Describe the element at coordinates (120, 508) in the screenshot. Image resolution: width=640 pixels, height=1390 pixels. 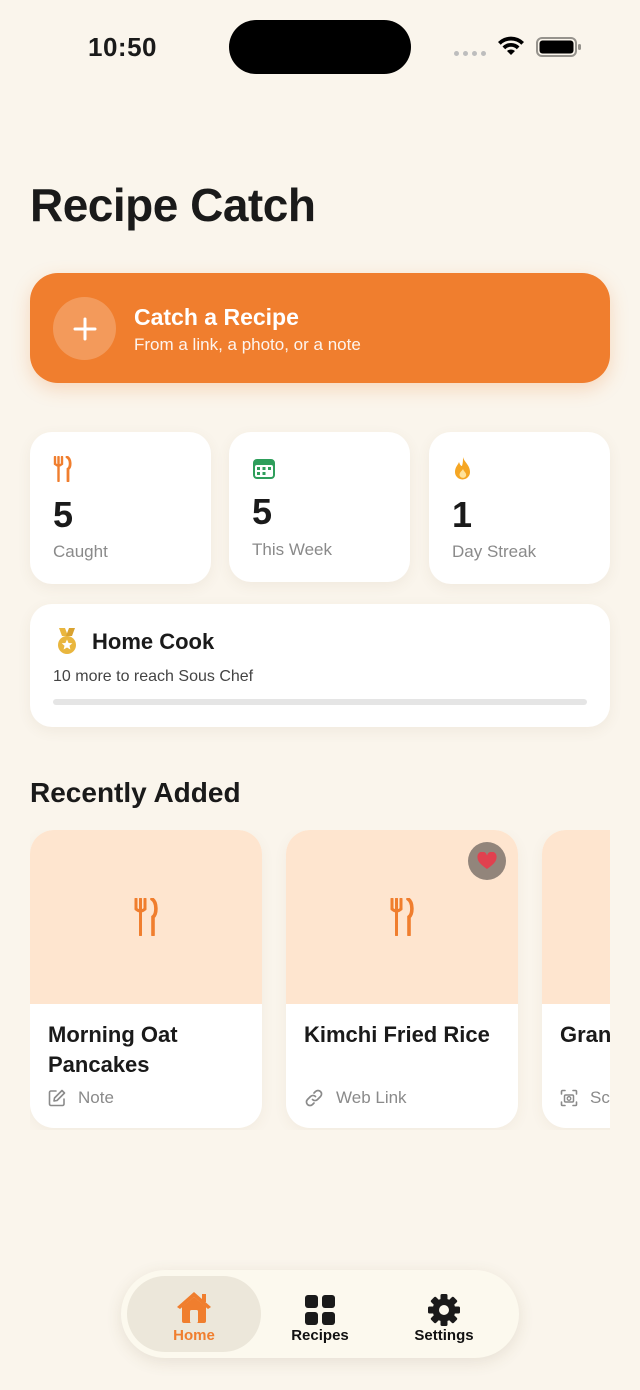
I see `stat-card-caught: 5 Caught` at that location.